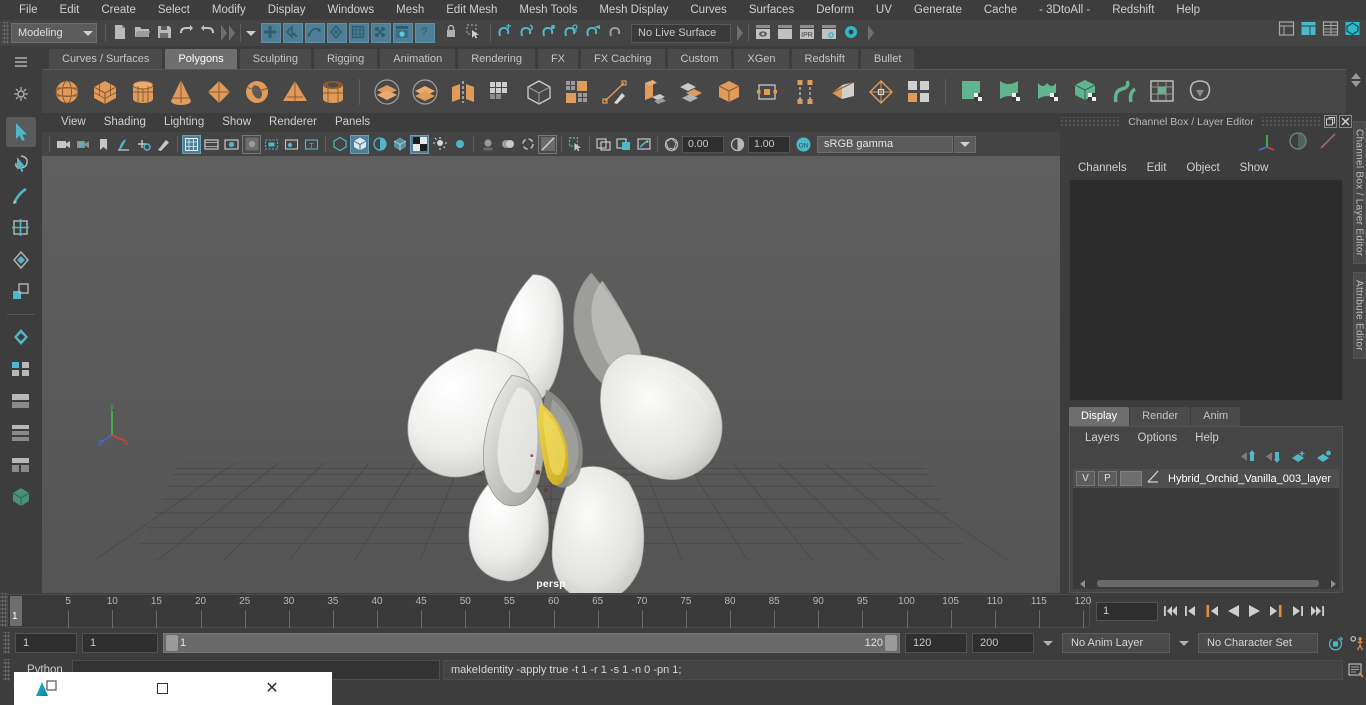 The height and width of the screenshot is (705, 1366). Describe the element at coordinates (143, 33) in the screenshot. I see `open-scene-icon` at that location.